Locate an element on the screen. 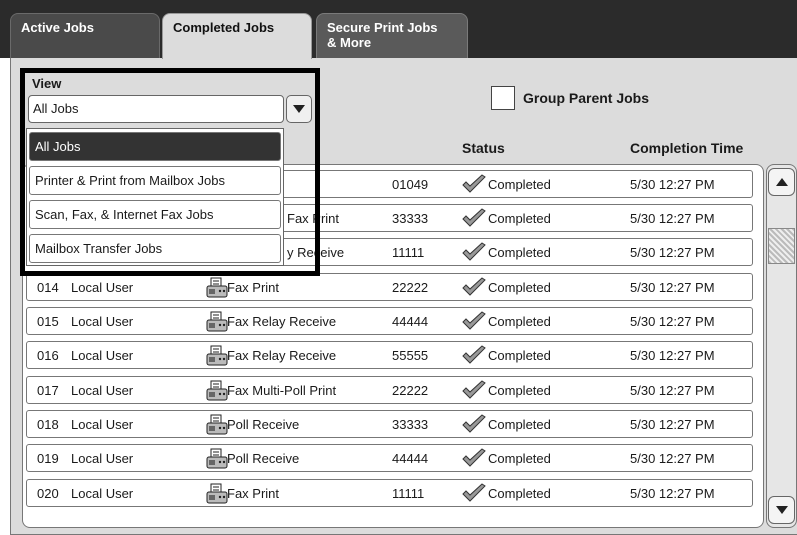 This screenshot has height=535, width=797. scroll-down-button is located at coordinates (781, 510).